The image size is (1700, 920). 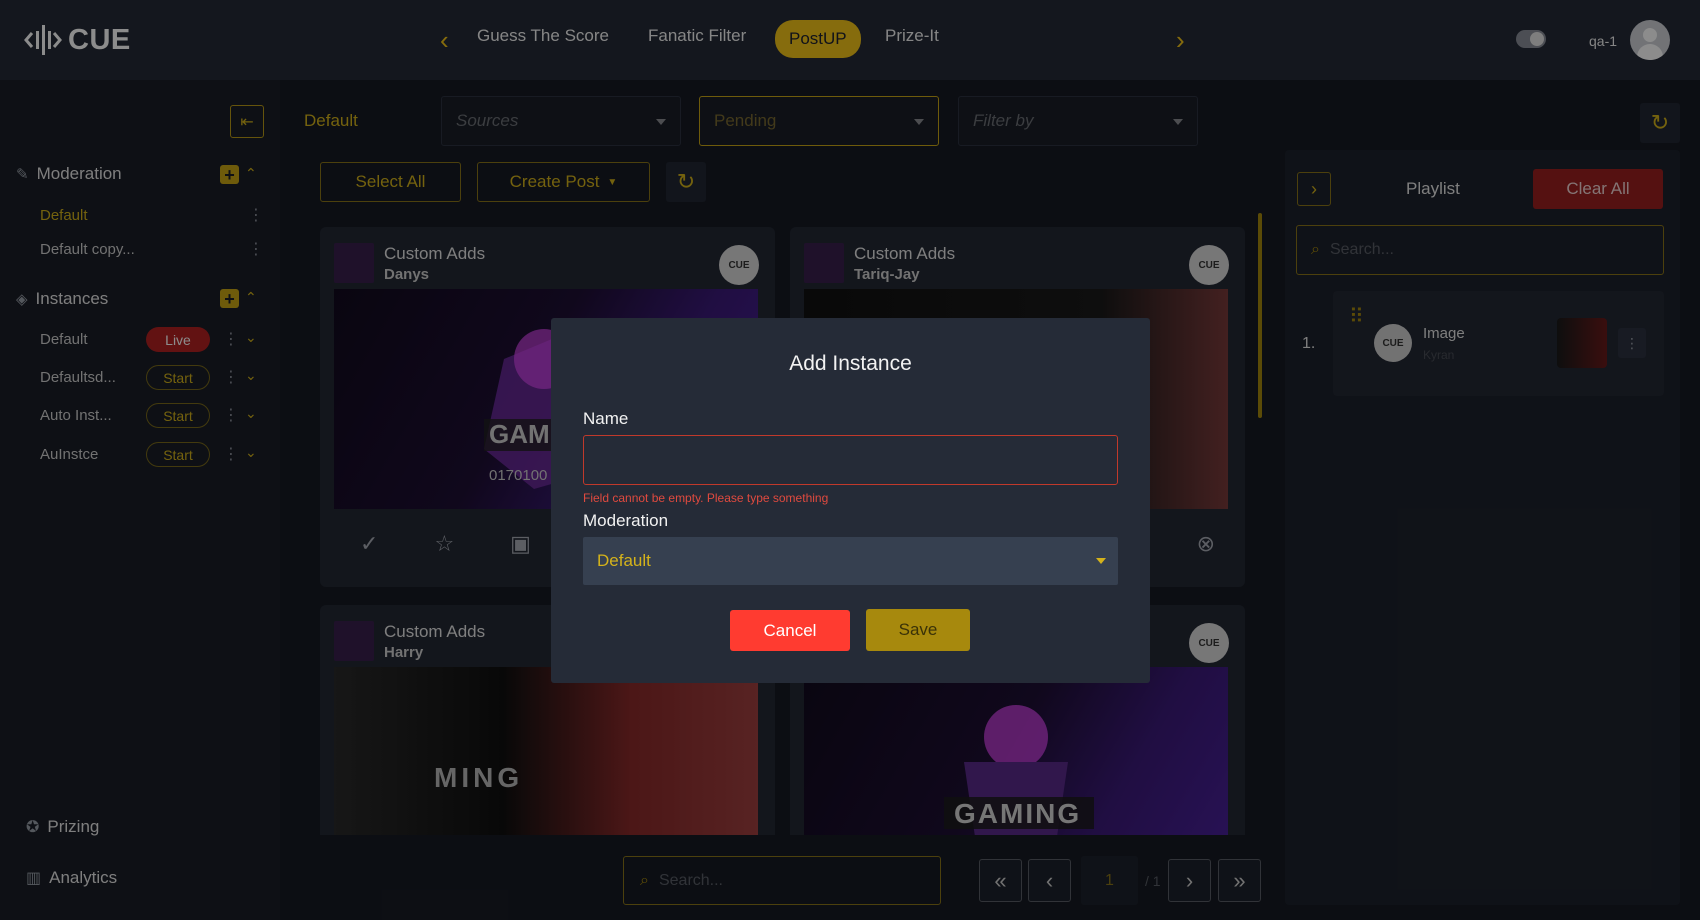 What do you see at coordinates (626, 520) in the screenshot?
I see `moderation-label: Moderation` at bounding box center [626, 520].